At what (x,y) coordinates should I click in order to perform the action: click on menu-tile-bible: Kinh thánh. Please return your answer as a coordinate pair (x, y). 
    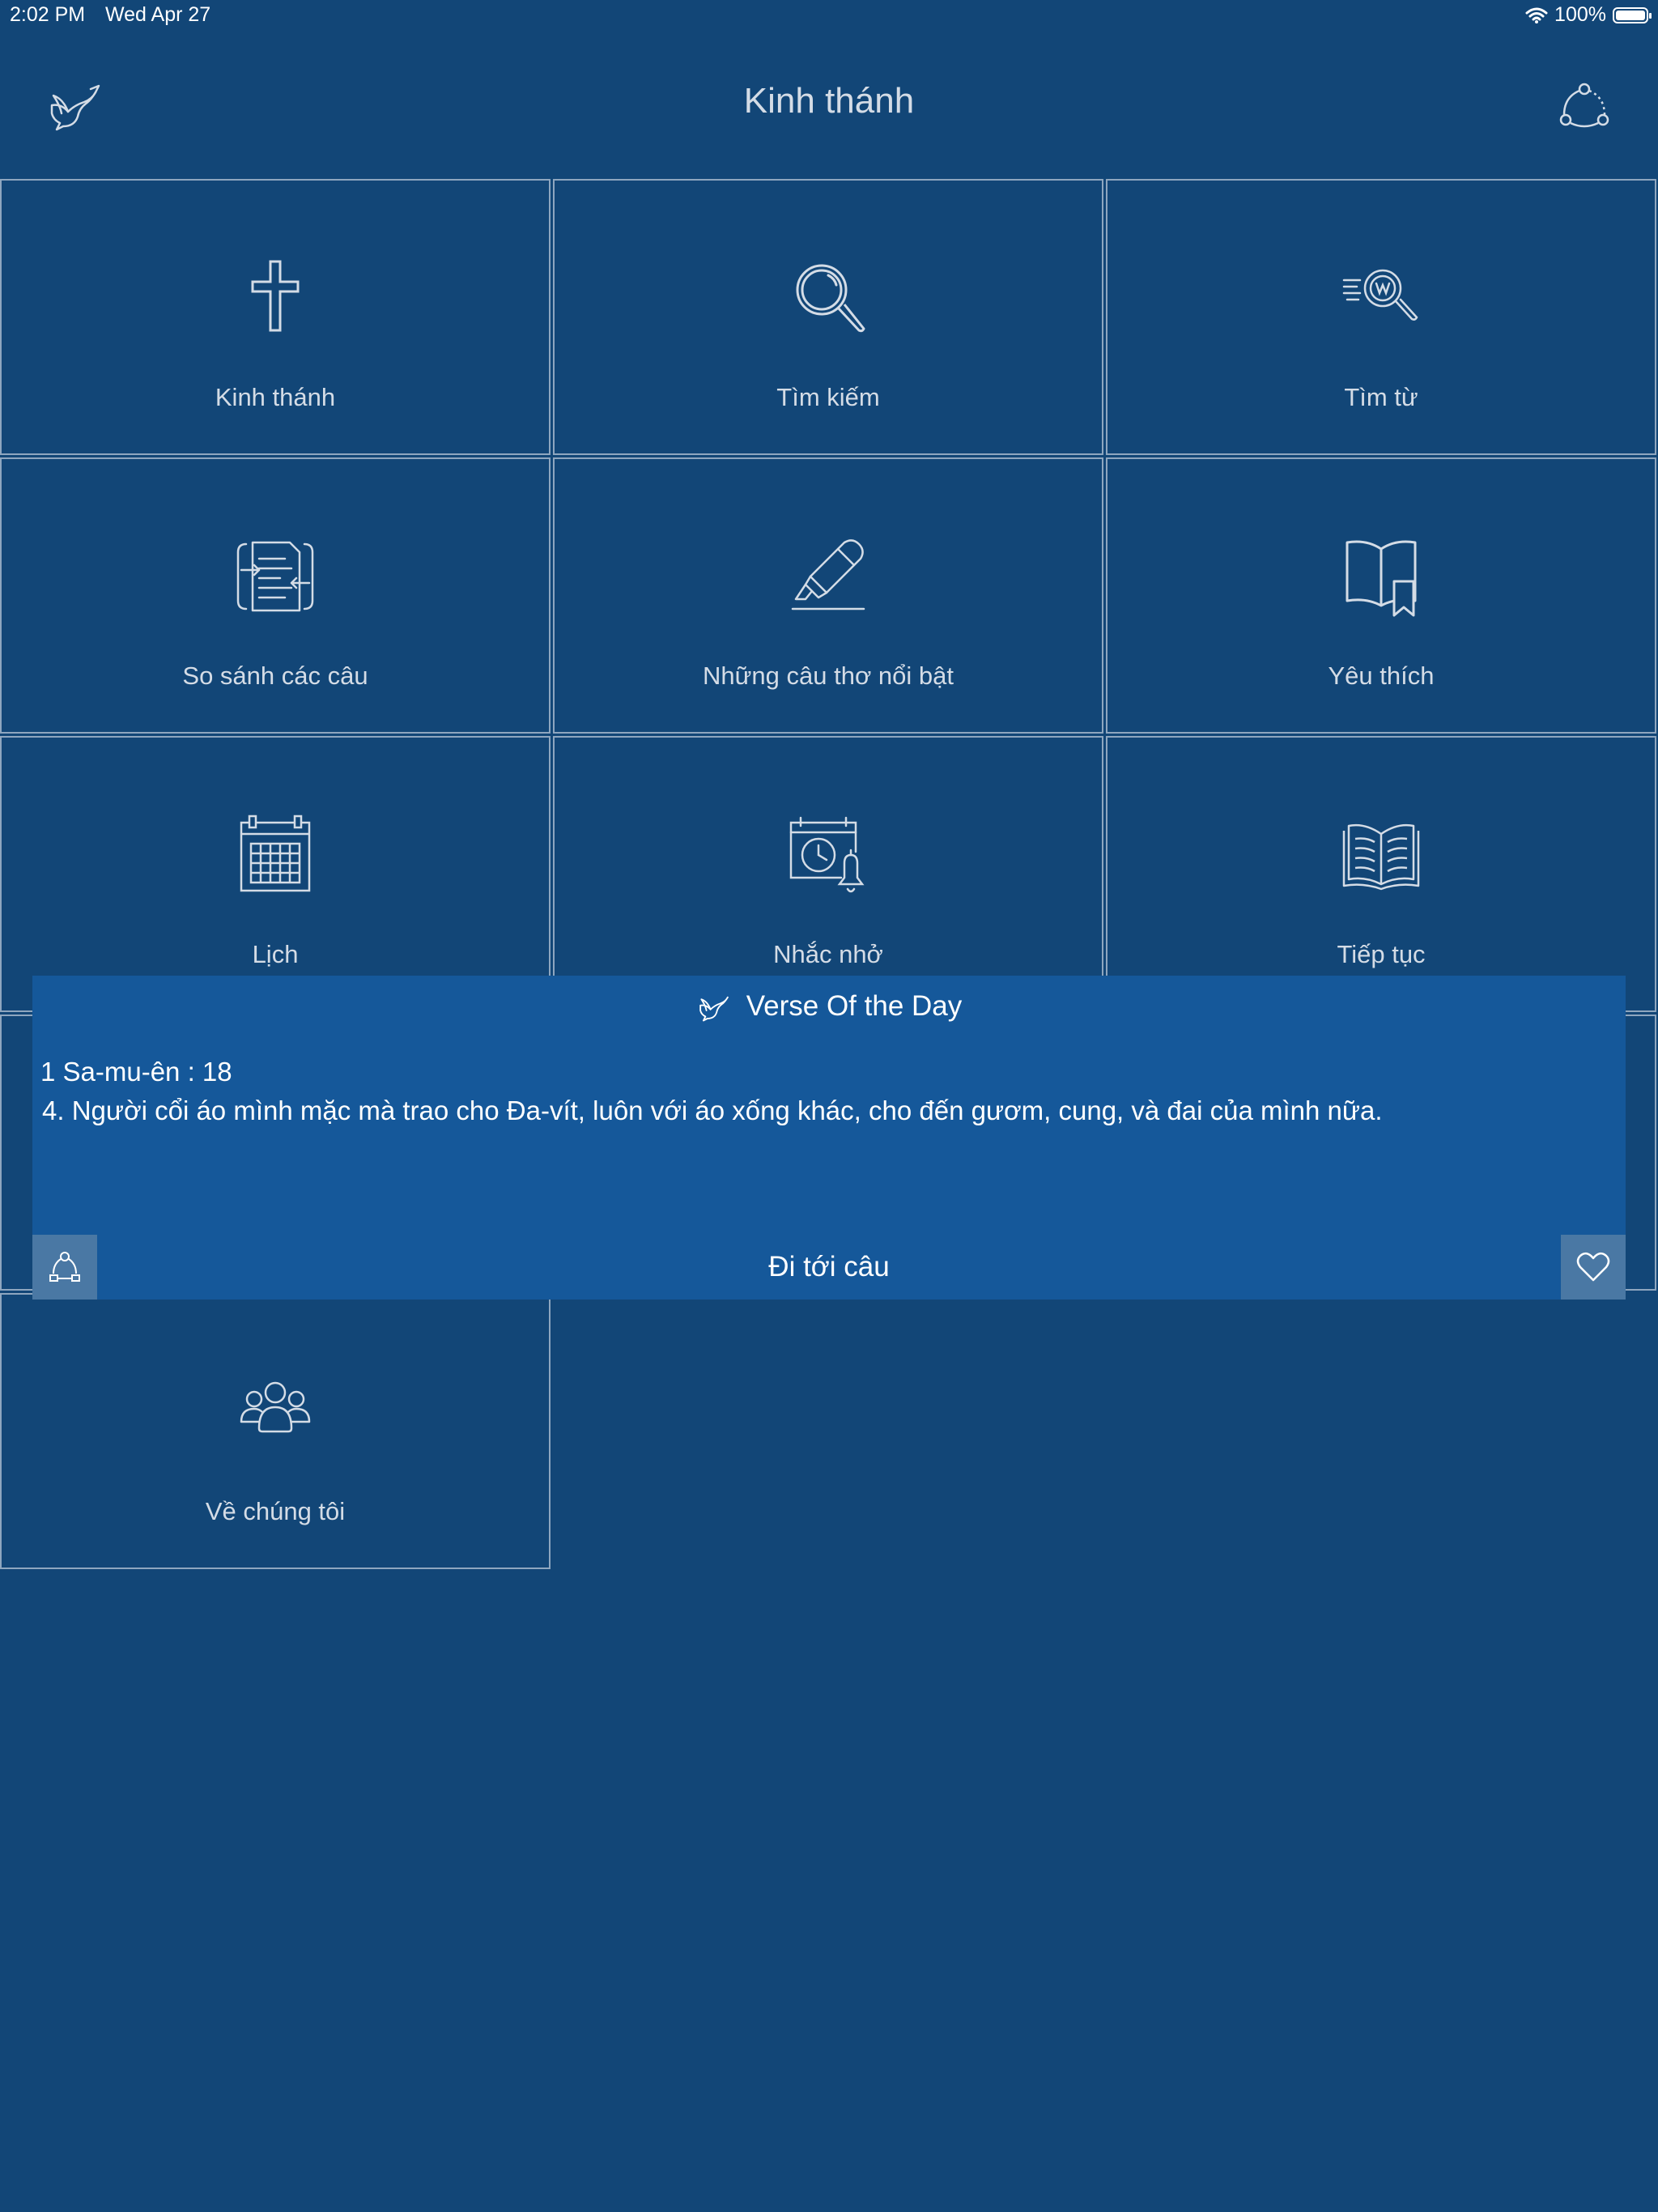
    Looking at the image, I should click on (275, 317).